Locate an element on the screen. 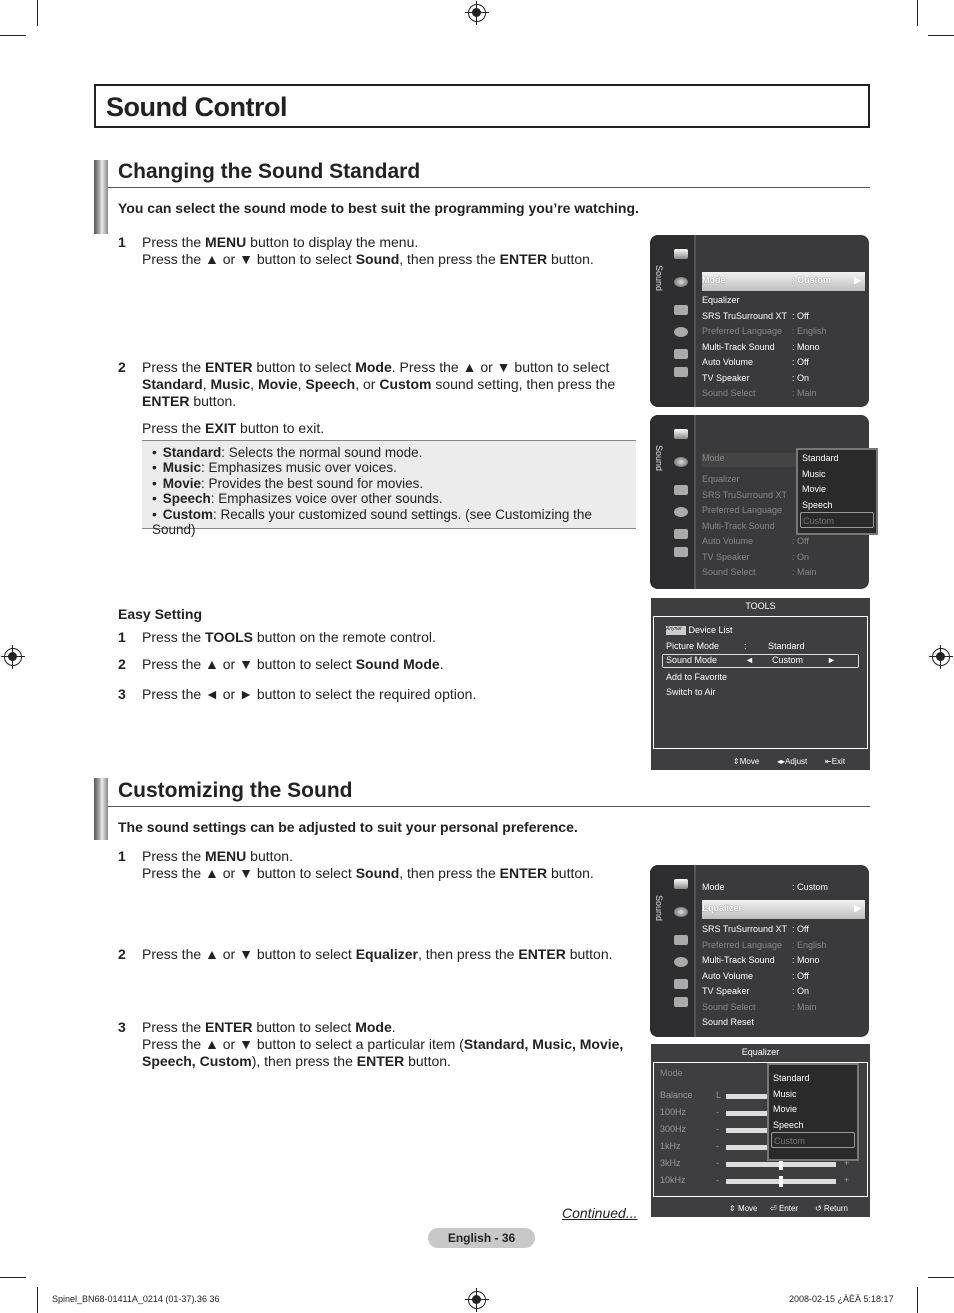 This screenshot has width=954, height=1313. eq-slider-knob is located at coordinates (781, 1181).